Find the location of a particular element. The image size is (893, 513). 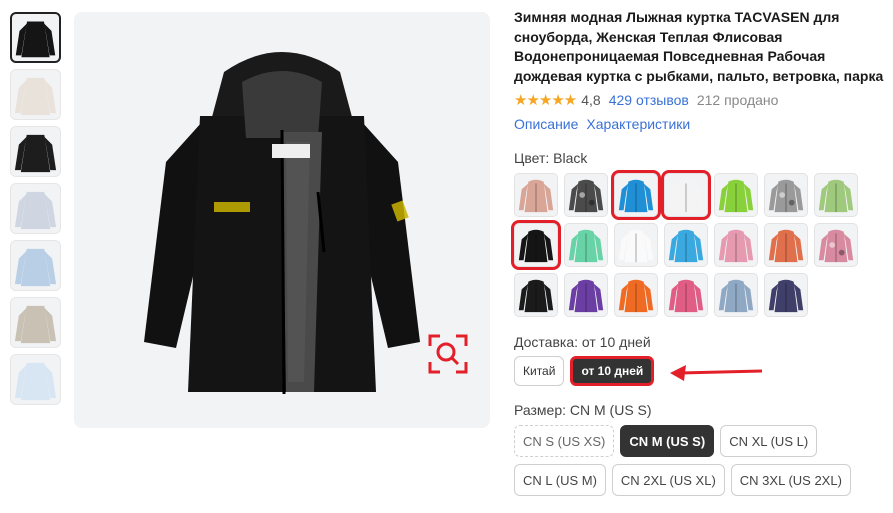

color-swatches is located at coordinates (697, 243).